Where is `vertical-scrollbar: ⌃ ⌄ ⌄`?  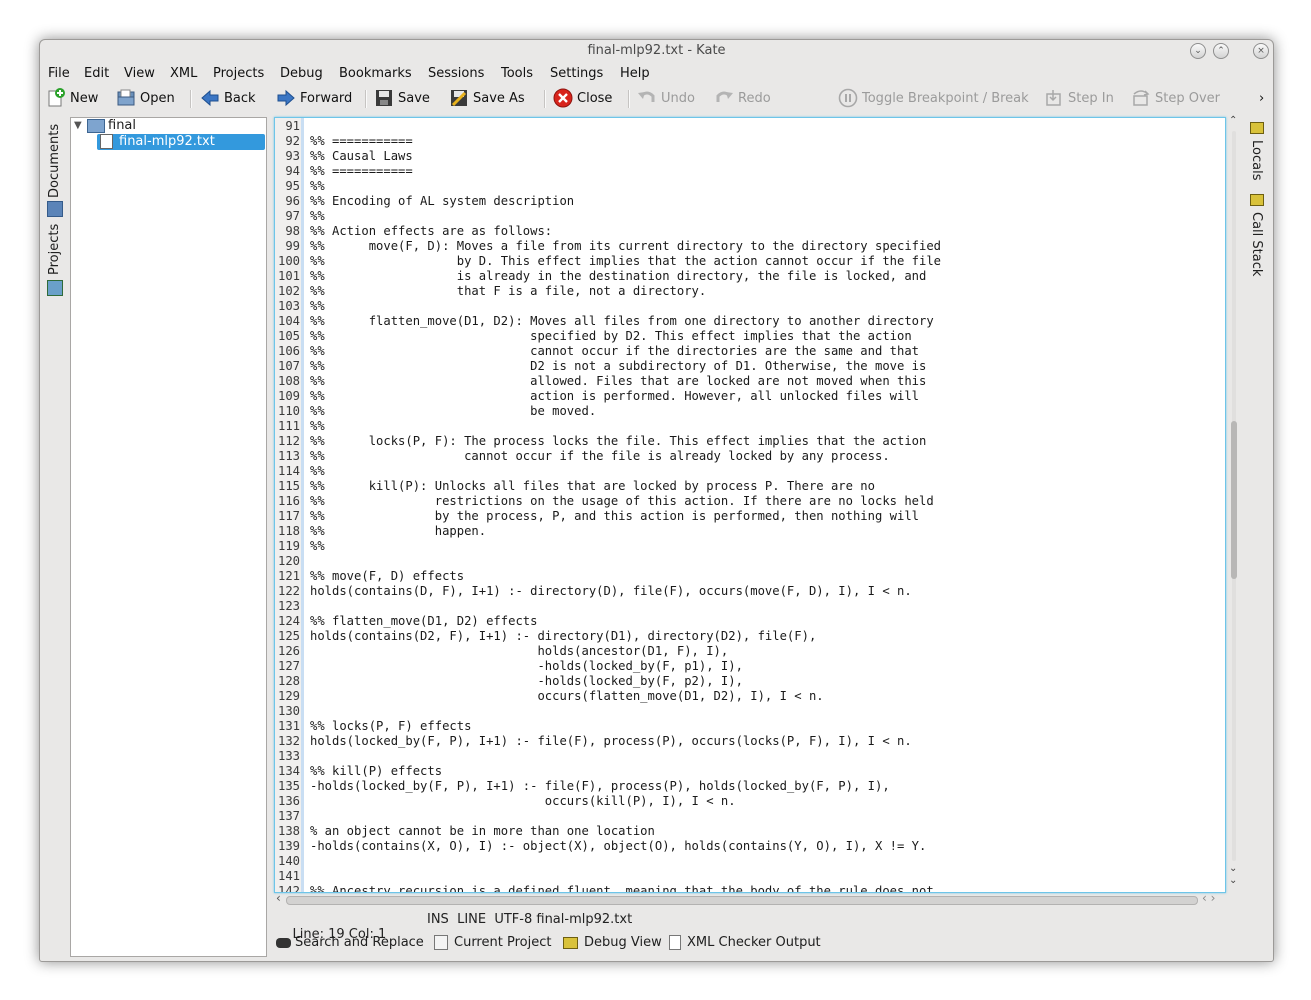
vertical-scrollbar: ⌃ ⌄ ⌄ is located at coordinates (1234, 503).